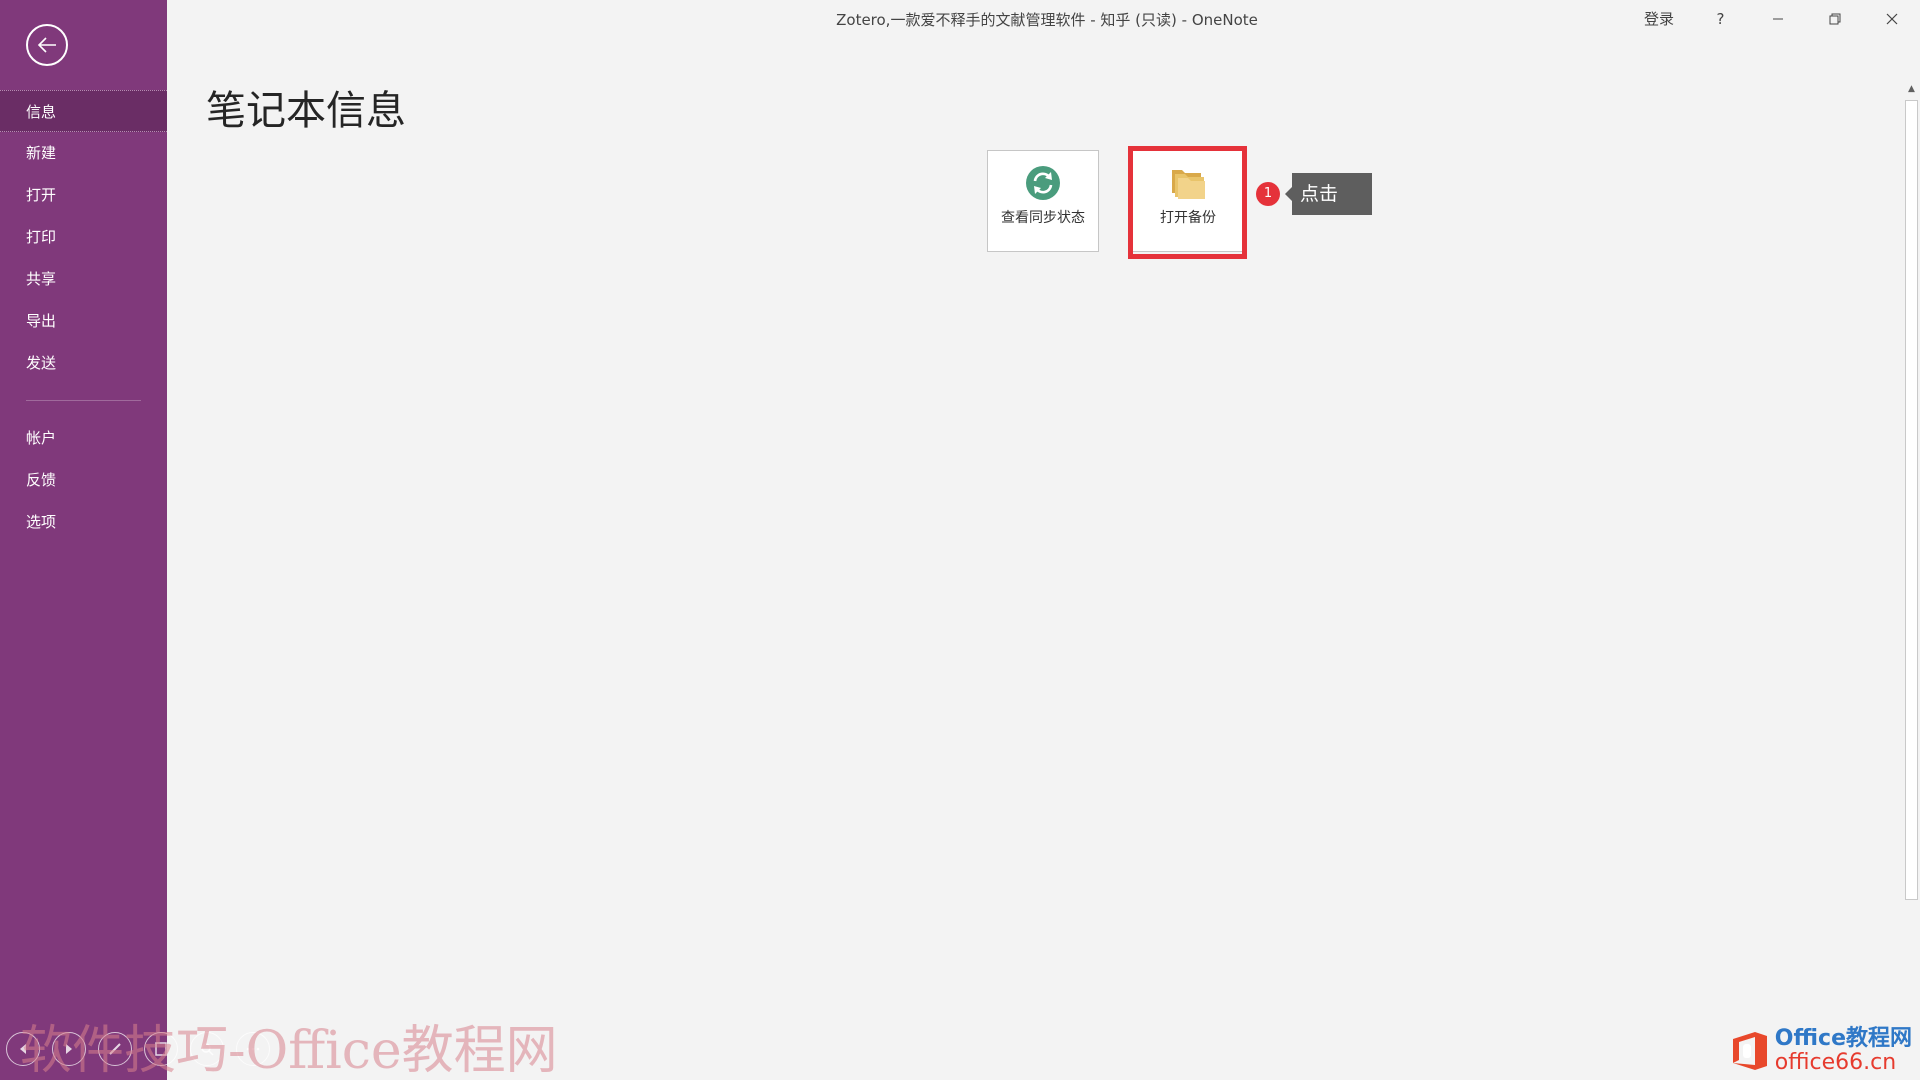  I want to click on sidebar-bottom-controls, so click(138, 1049).